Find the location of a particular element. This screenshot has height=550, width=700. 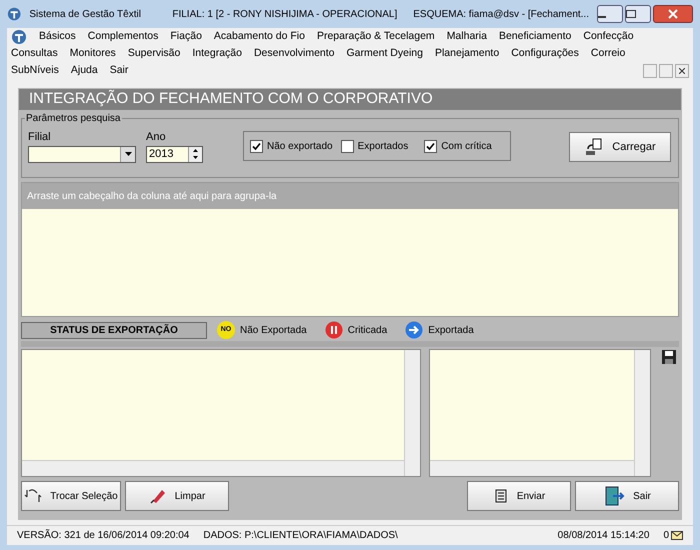

checkbox: Exportados is located at coordinates (374, 146).